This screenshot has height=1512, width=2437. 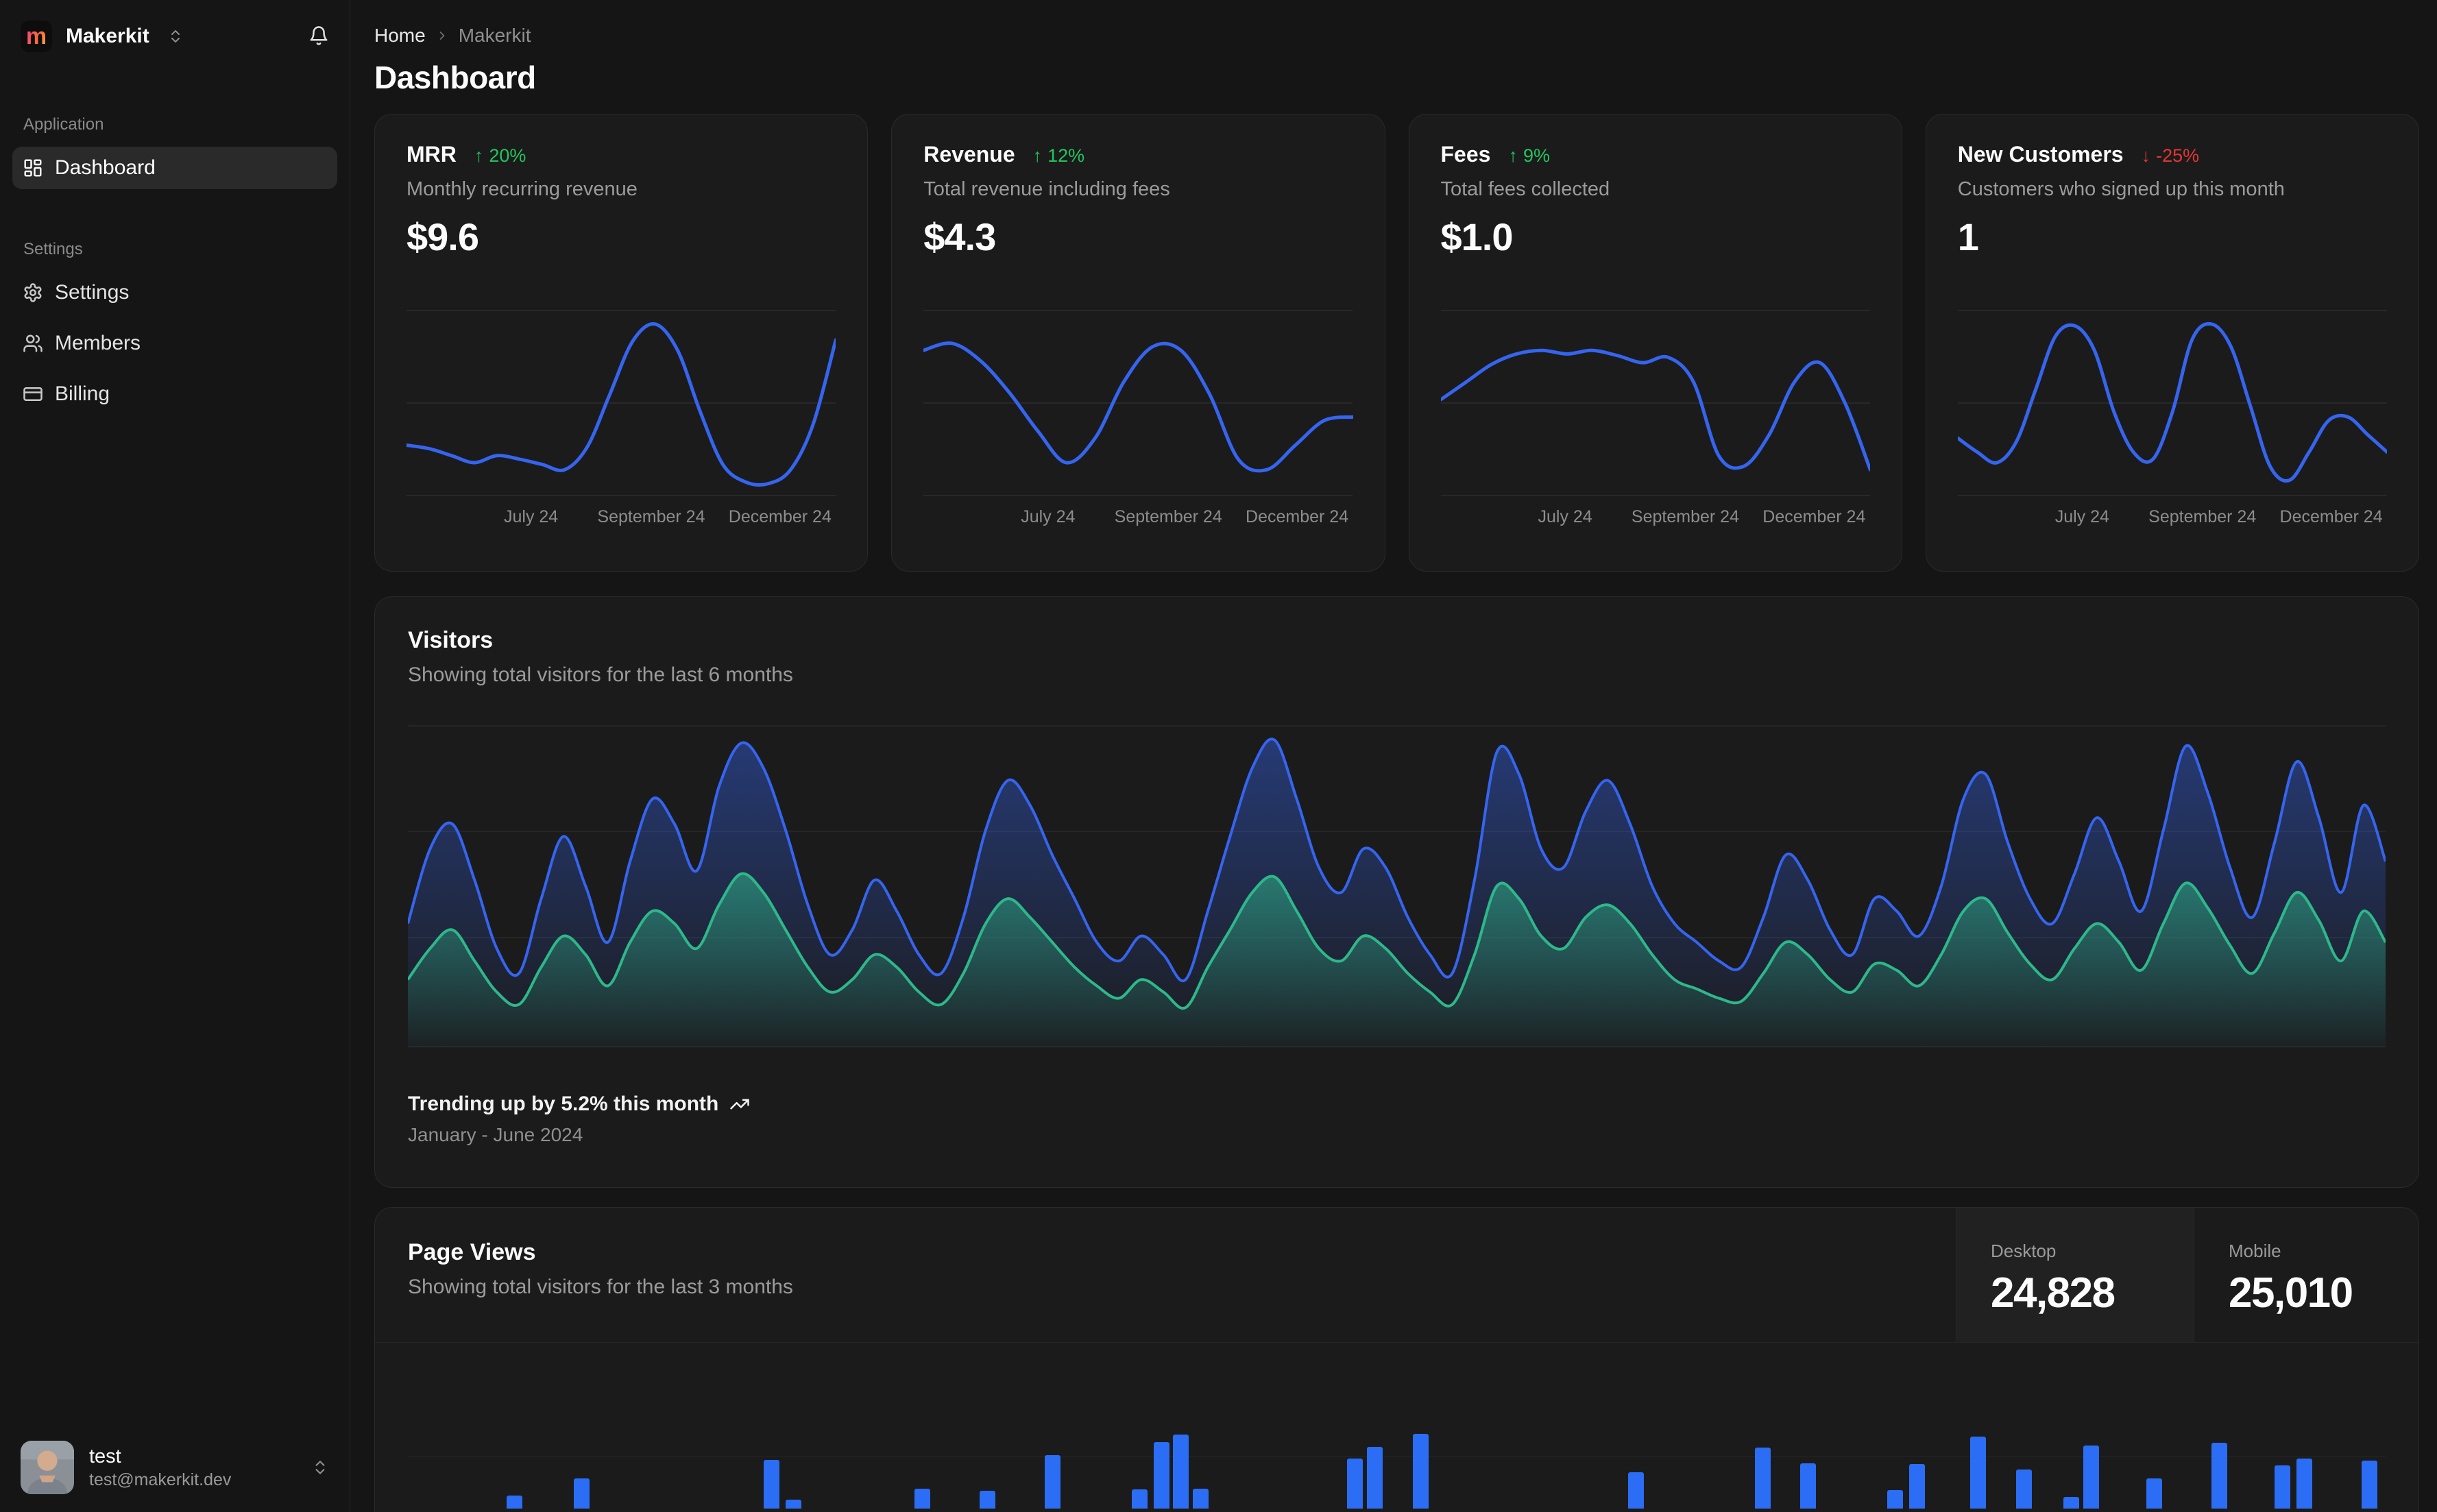 What do you see at coordinates (105, 1456) in the screenshot?
I see `user-name: test` at bounding box center [105, 1456].